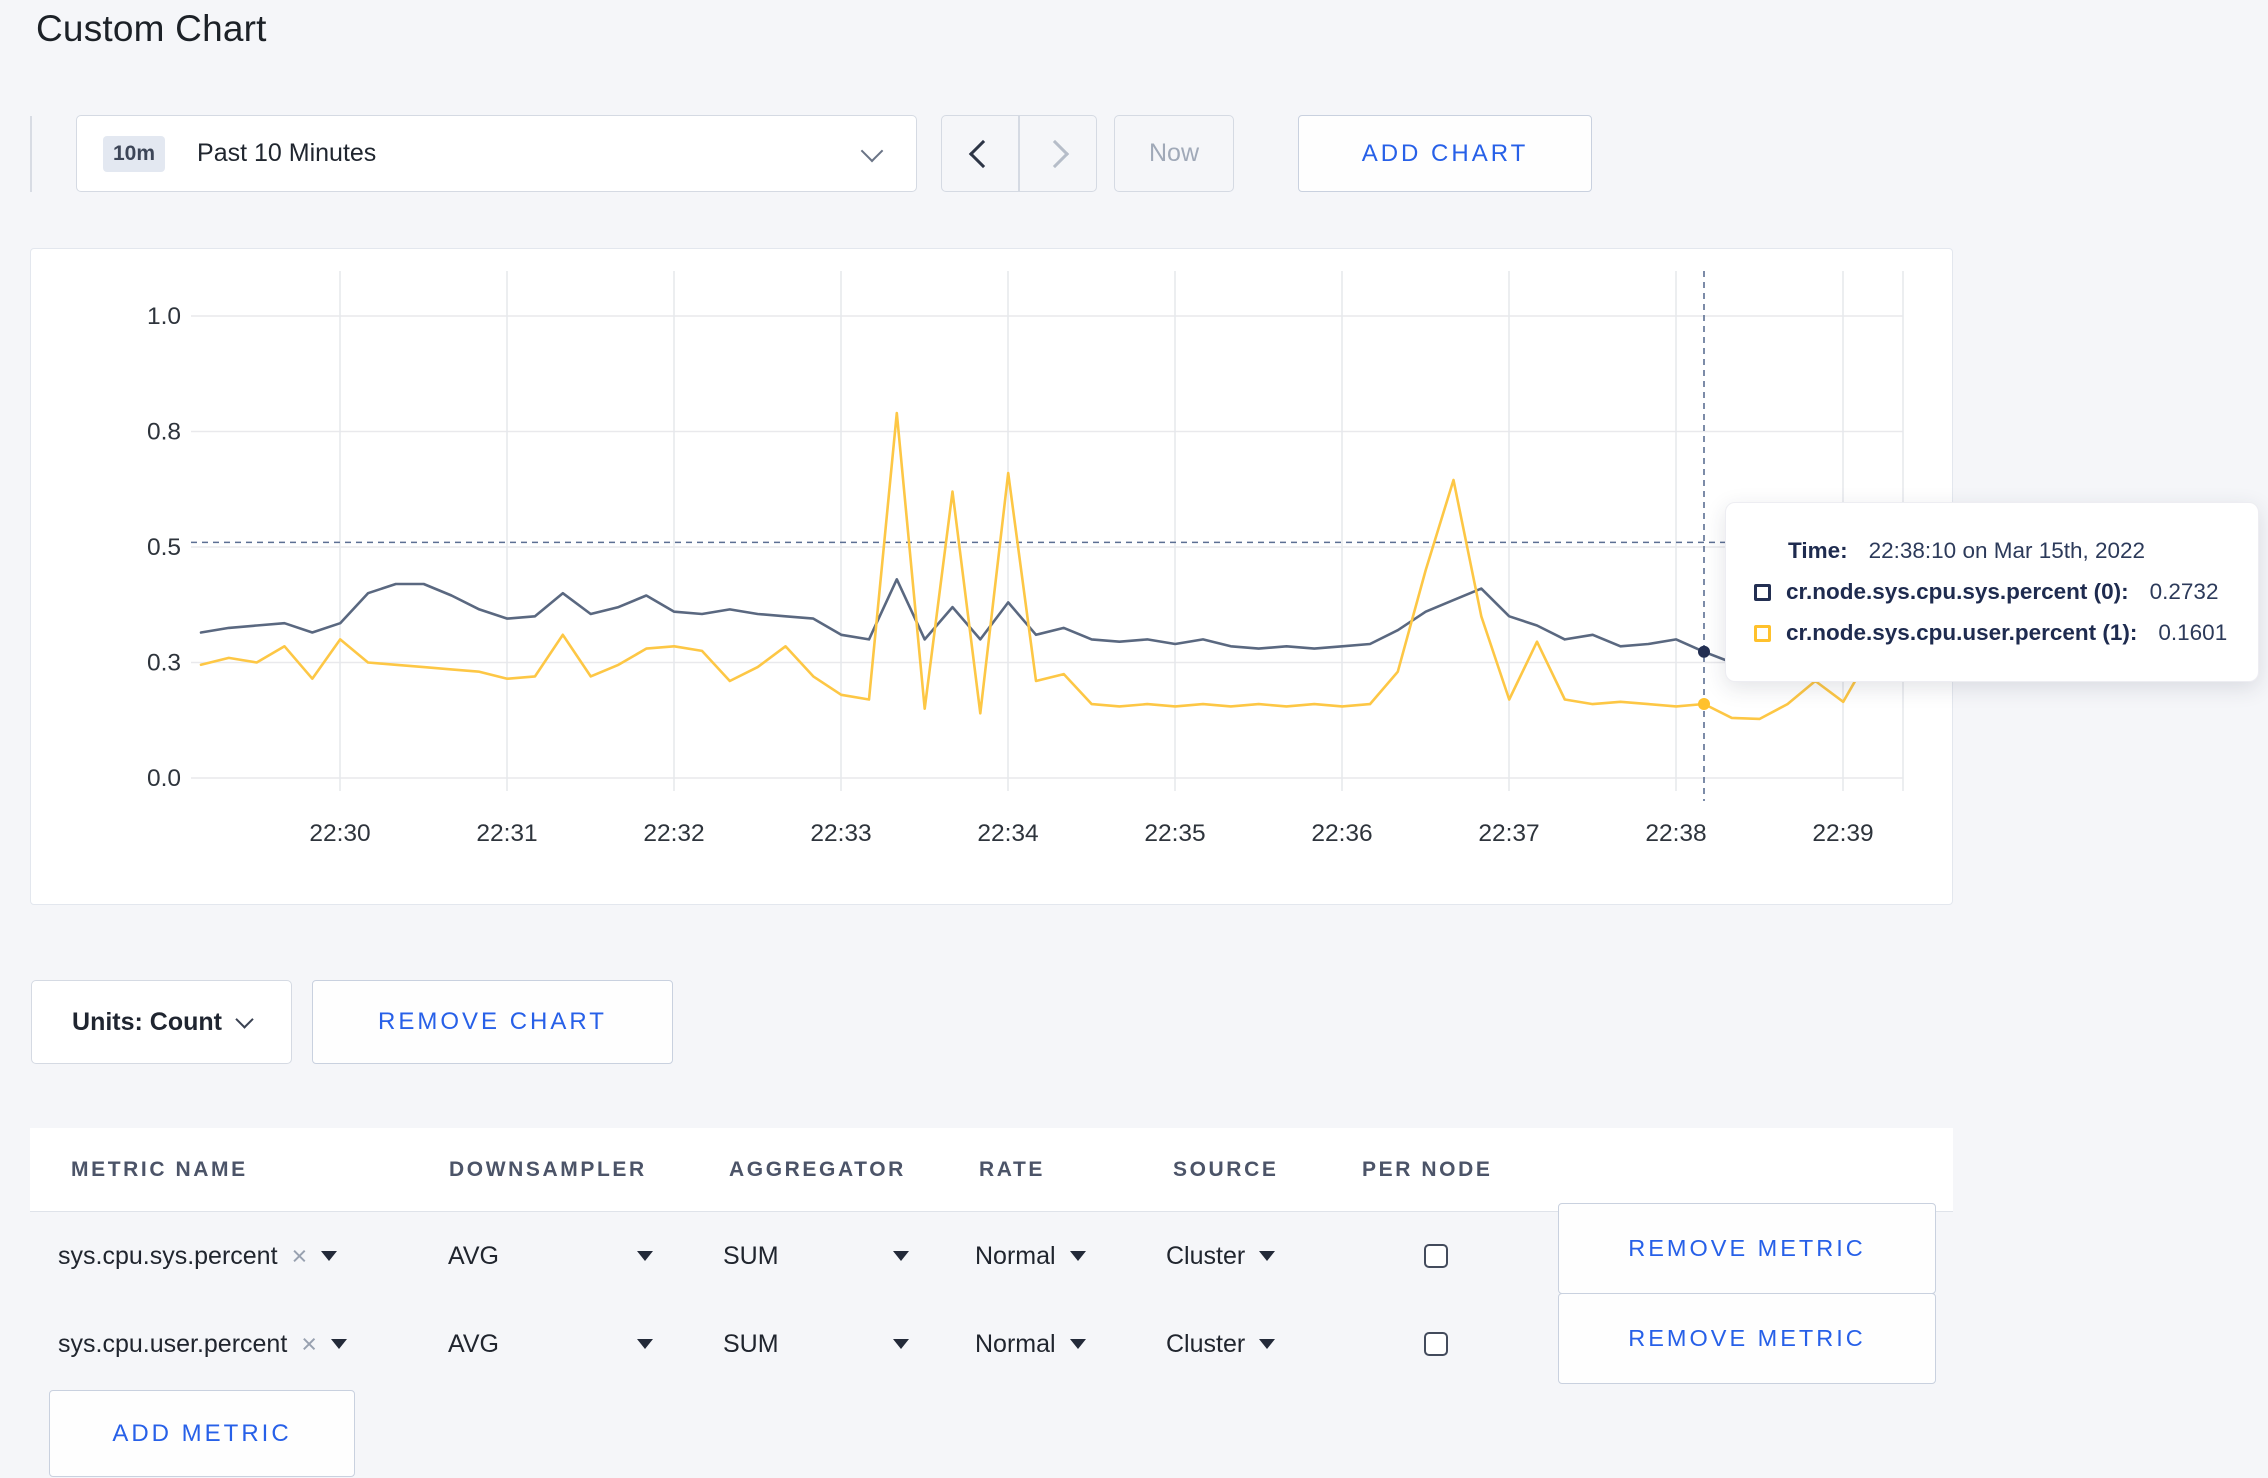  Describe the element at coordinates (1957, 591) in the screenshot. I see `tooltip-series-label: cr.node.sys.cpu.sys.percent (0):` at that location.